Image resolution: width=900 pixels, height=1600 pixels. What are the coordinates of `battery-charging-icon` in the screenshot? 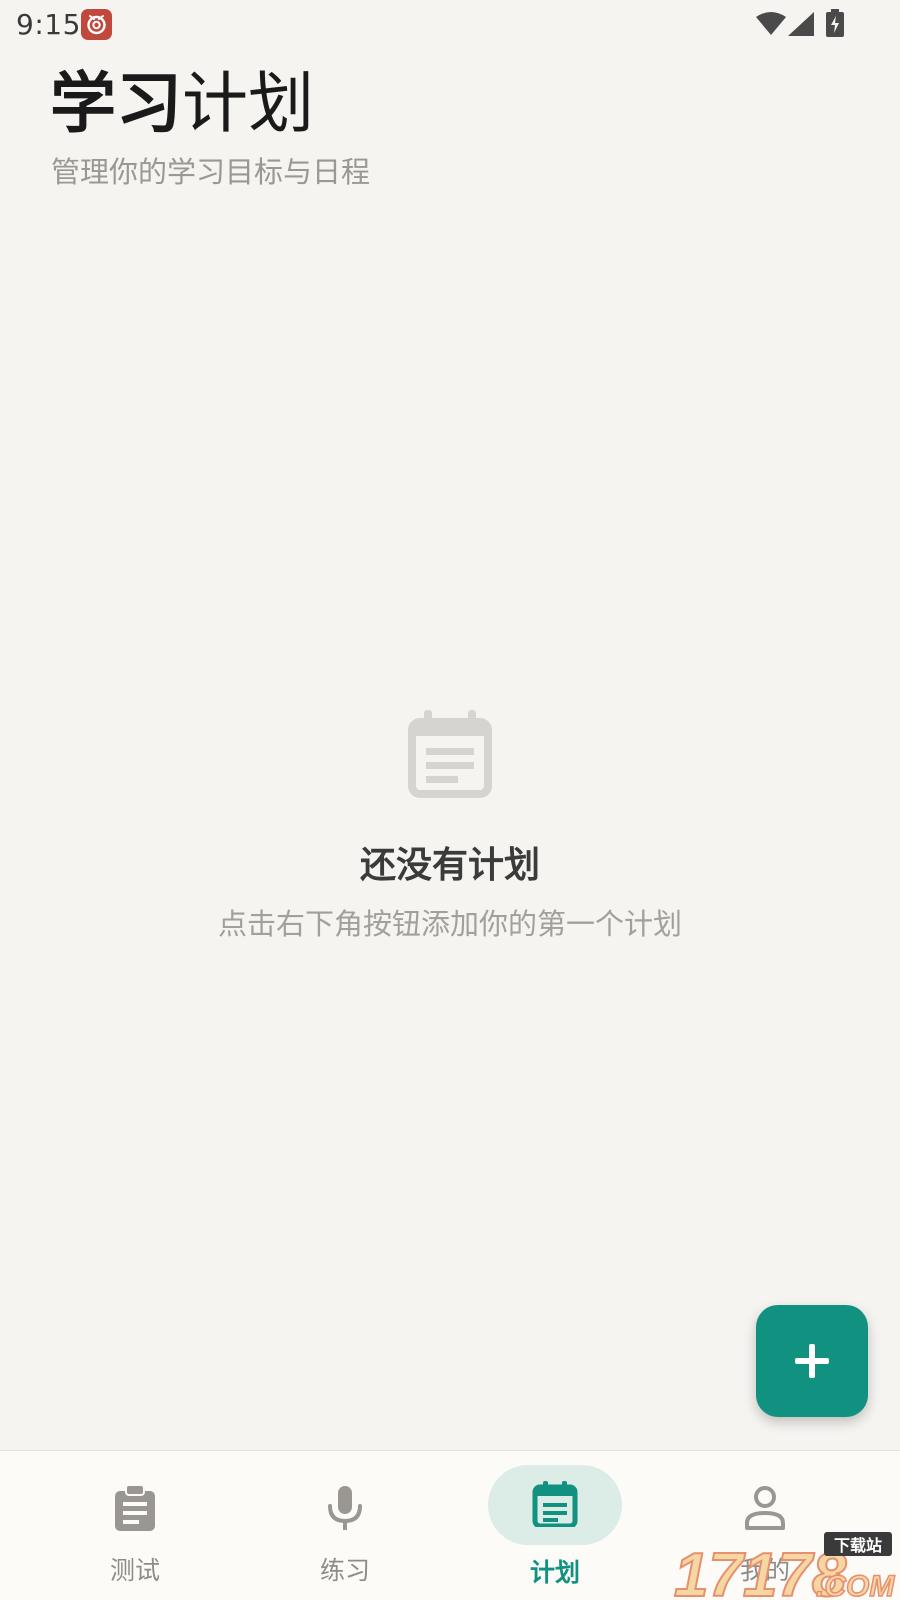 It's located at (835, 23).